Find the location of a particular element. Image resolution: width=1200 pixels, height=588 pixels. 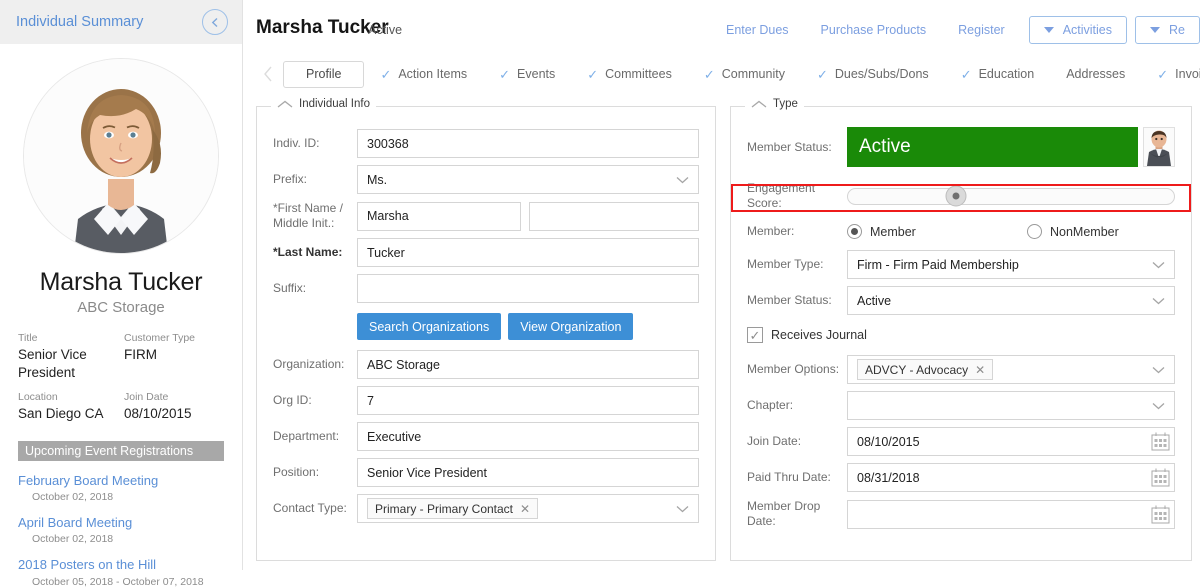

first-name-field: Marsha is located at coordinates (439, 216).